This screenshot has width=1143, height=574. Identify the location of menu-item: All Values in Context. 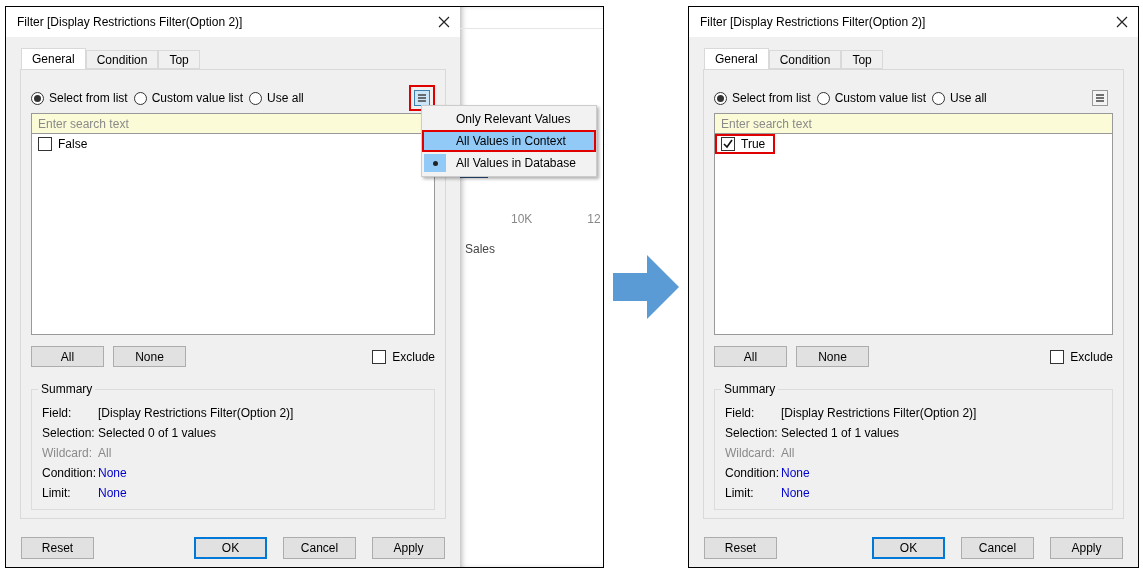
(509, 141).